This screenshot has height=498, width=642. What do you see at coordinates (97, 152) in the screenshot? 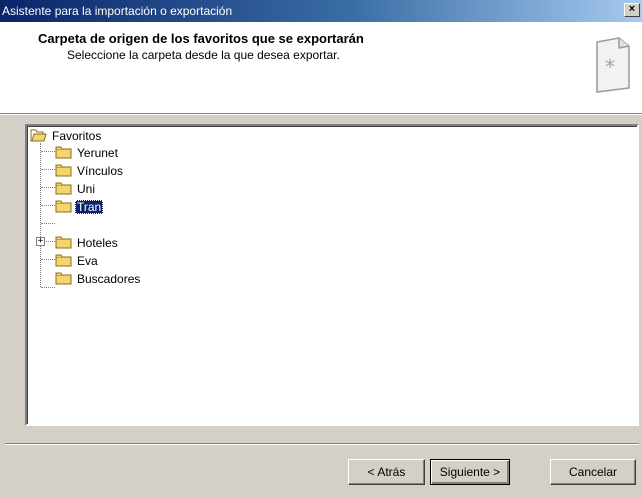
I see `tree-item-label: Yerunet` at bounding box center [97, 152].